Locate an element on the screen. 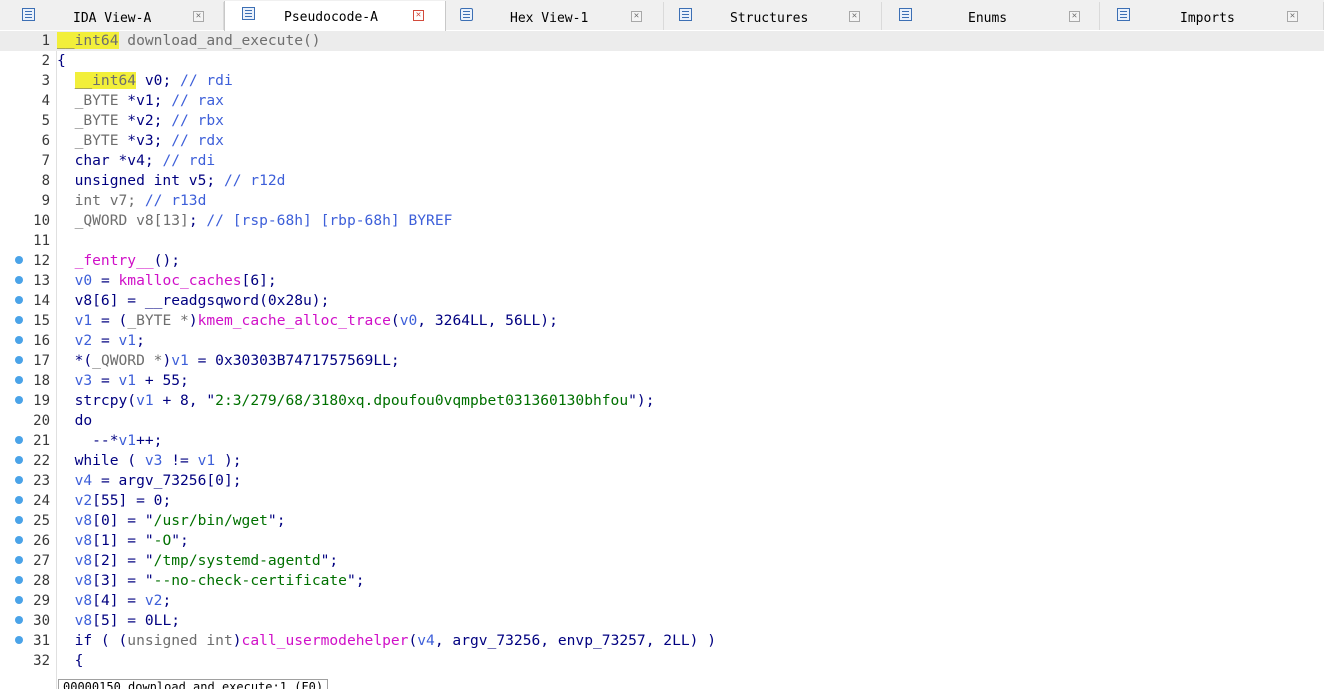 This screenshot has height=689, width=1324. code-text: _BYTE *v3; // rdx is located at coordinates (140, 141).